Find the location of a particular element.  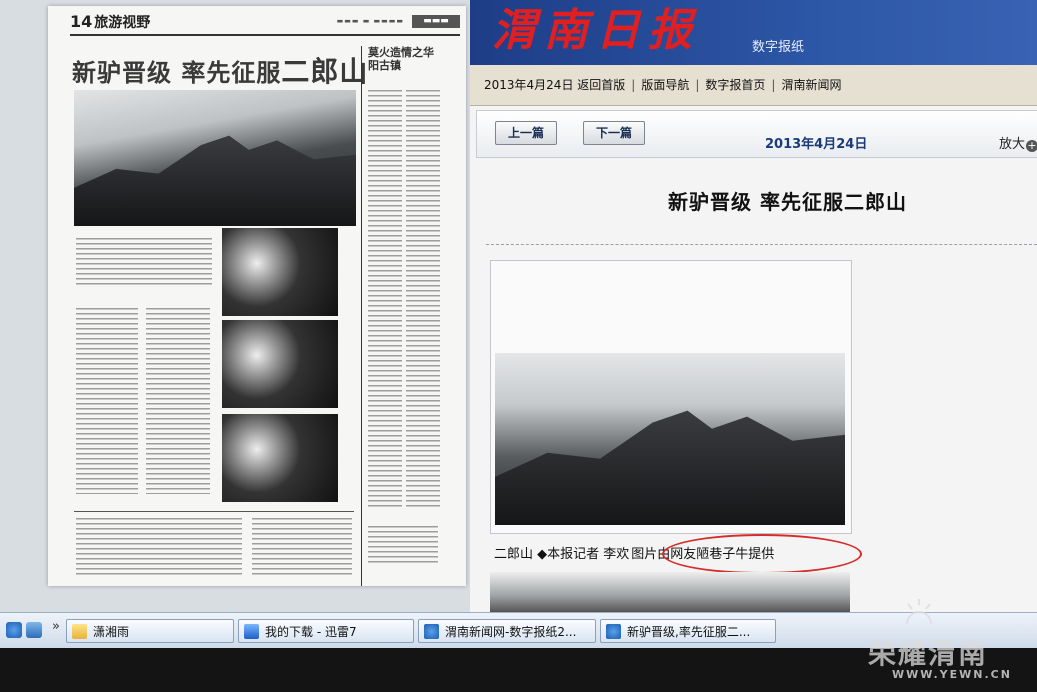

header-meta-lines: ▬▬▬ ▬ ▬▬▬▬ is located at coordinates (370, 21).